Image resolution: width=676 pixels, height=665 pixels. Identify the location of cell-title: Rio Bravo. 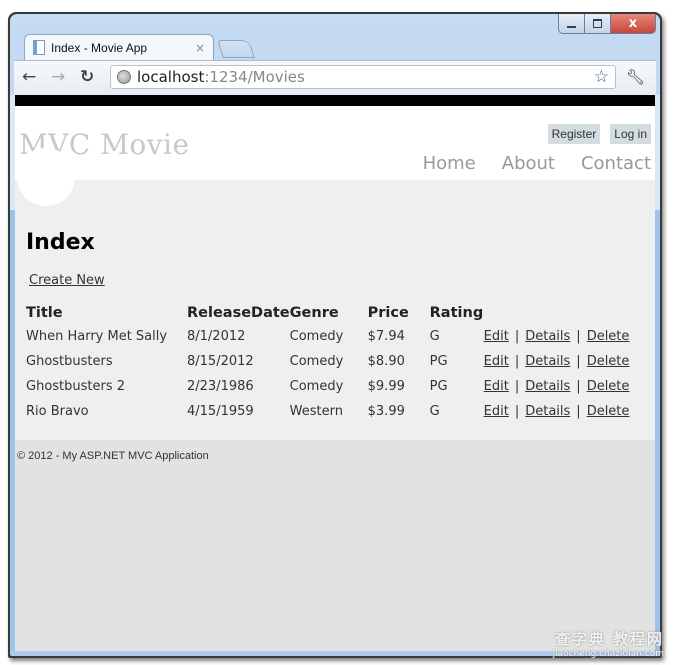
(57, 411).